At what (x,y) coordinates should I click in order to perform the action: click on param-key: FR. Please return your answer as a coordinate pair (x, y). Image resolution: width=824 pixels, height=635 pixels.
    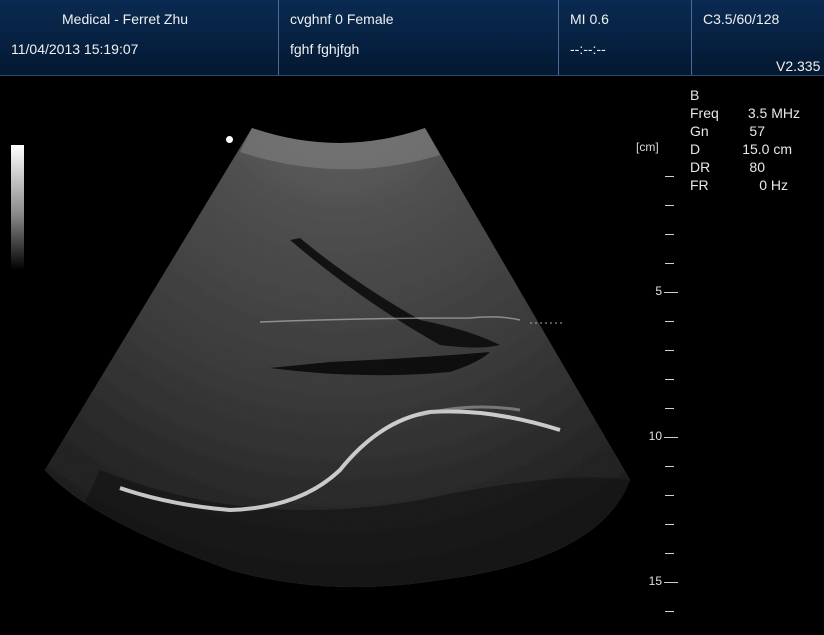
    Looking at the image, I should click on (699, 185).